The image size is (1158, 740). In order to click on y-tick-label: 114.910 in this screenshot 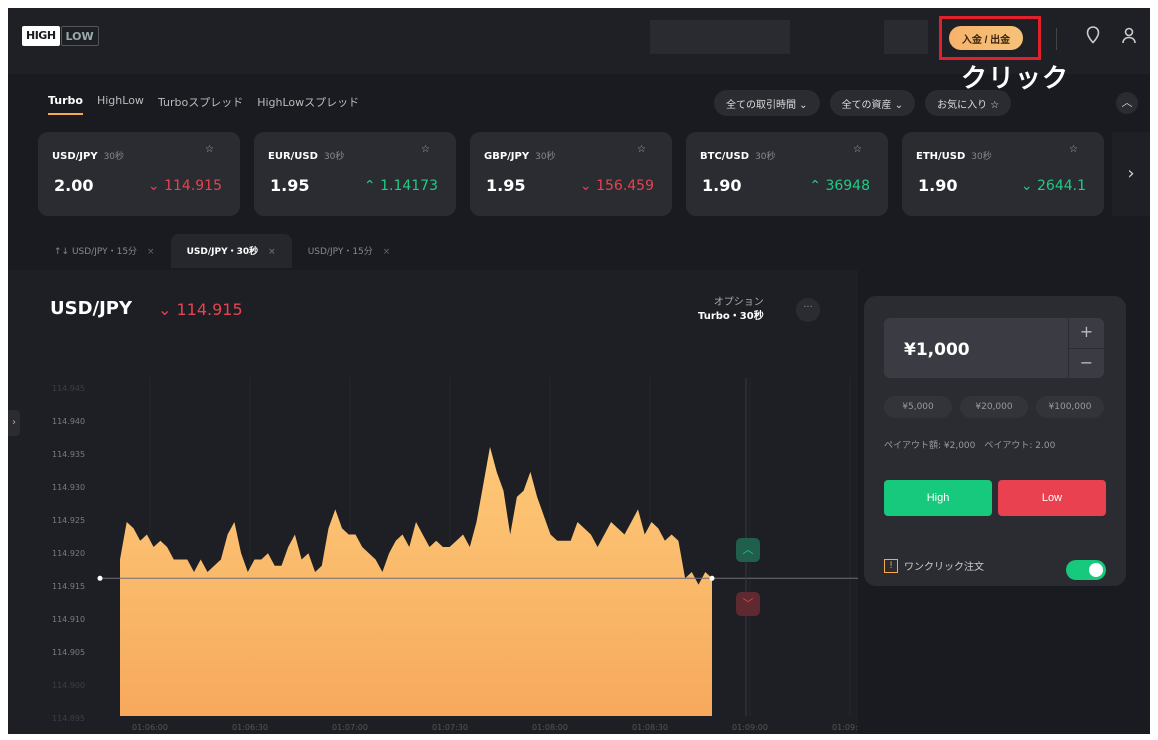, I will do `click(68, 619)`.